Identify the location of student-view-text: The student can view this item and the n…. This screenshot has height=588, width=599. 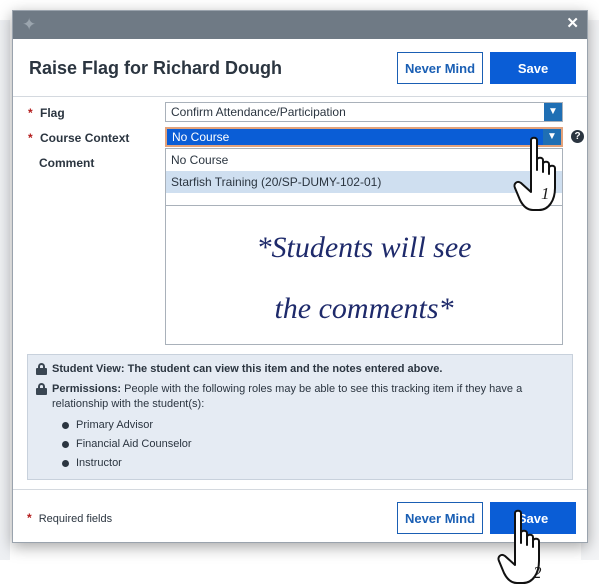
(285, 369).